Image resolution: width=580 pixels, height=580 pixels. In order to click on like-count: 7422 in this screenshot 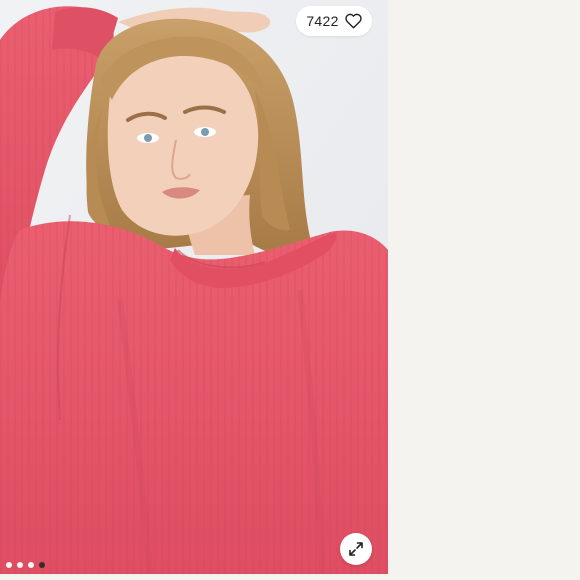, I will do `click(322, 21)`.